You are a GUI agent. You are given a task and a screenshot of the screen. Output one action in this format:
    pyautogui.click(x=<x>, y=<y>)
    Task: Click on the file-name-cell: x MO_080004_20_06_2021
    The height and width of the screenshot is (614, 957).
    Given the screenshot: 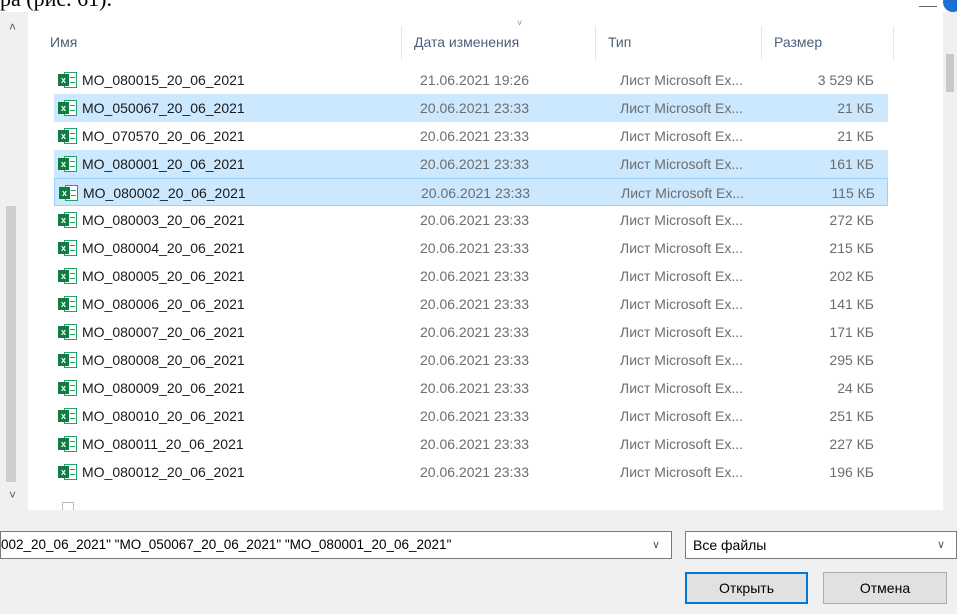 What is the action you would take?
    pyautogui.click(x=233, y=248)
    